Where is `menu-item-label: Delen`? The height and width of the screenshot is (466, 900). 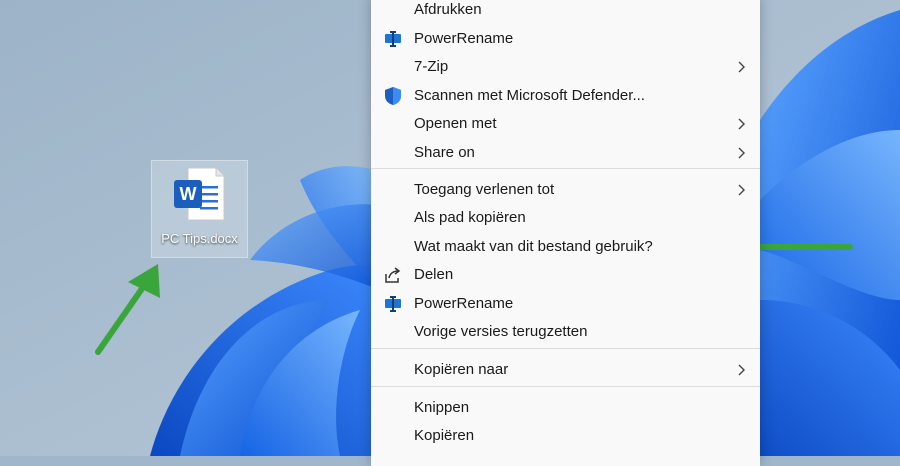
menu-item-label: Delen is located at coordinates (434, 274).